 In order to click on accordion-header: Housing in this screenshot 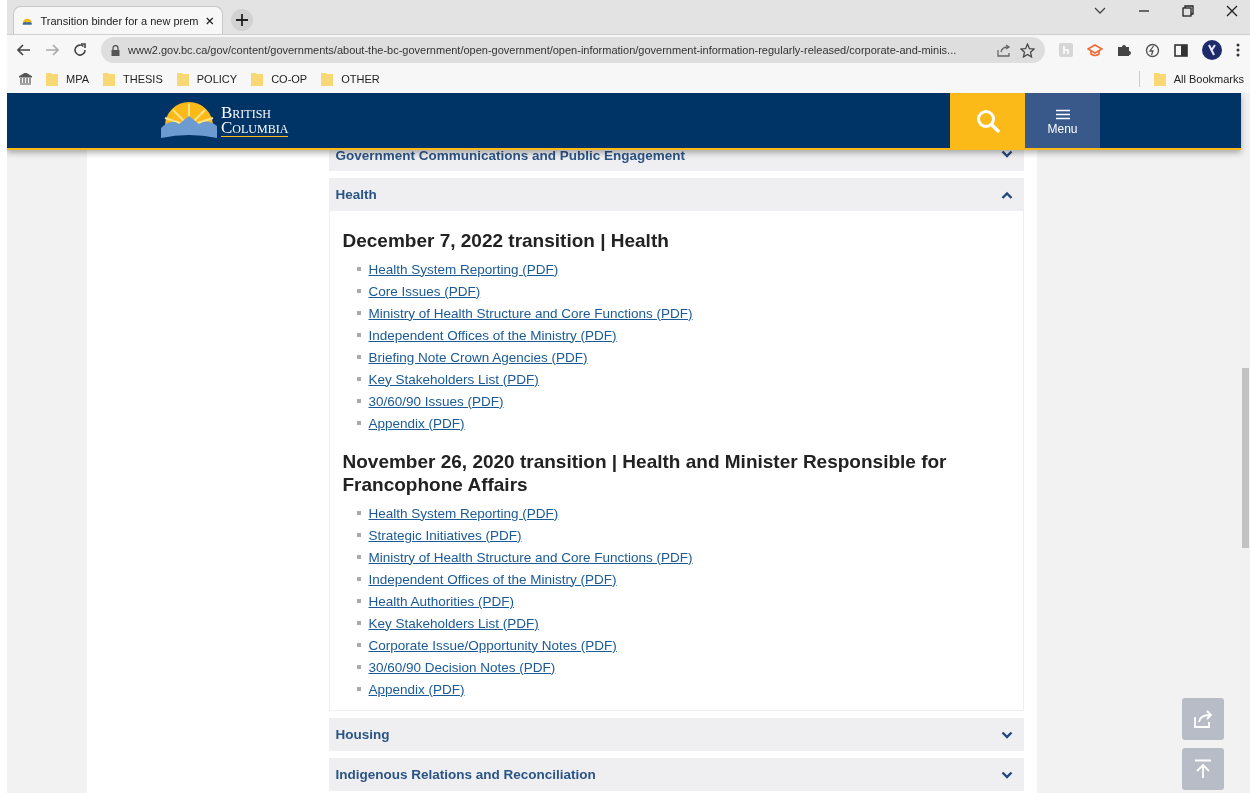, I will do `click(676, 734)`.